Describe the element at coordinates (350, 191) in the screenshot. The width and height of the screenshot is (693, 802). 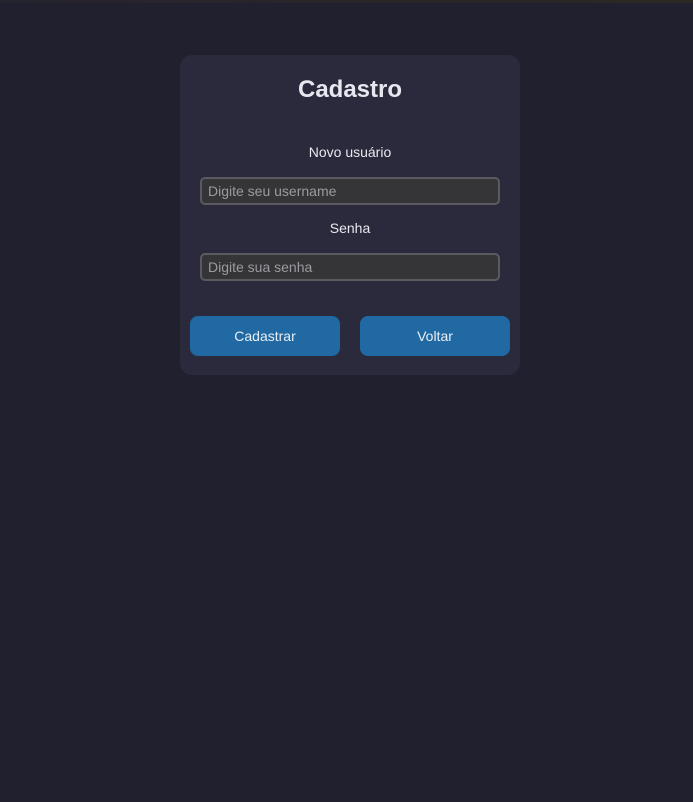
I see `username-input` at that location.